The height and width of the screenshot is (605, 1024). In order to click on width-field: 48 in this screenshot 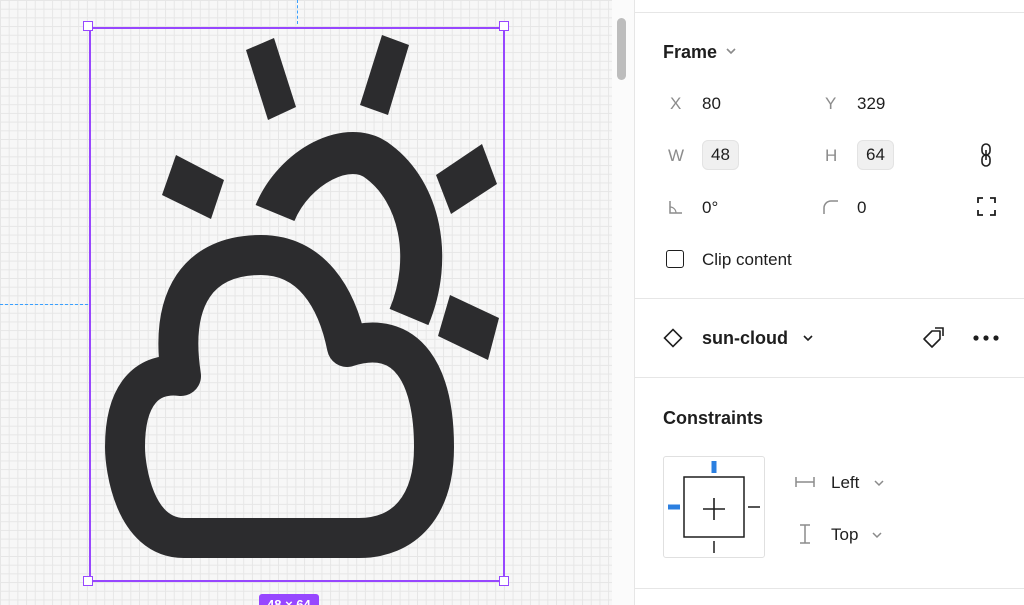, I will do `click(720, 155)`.